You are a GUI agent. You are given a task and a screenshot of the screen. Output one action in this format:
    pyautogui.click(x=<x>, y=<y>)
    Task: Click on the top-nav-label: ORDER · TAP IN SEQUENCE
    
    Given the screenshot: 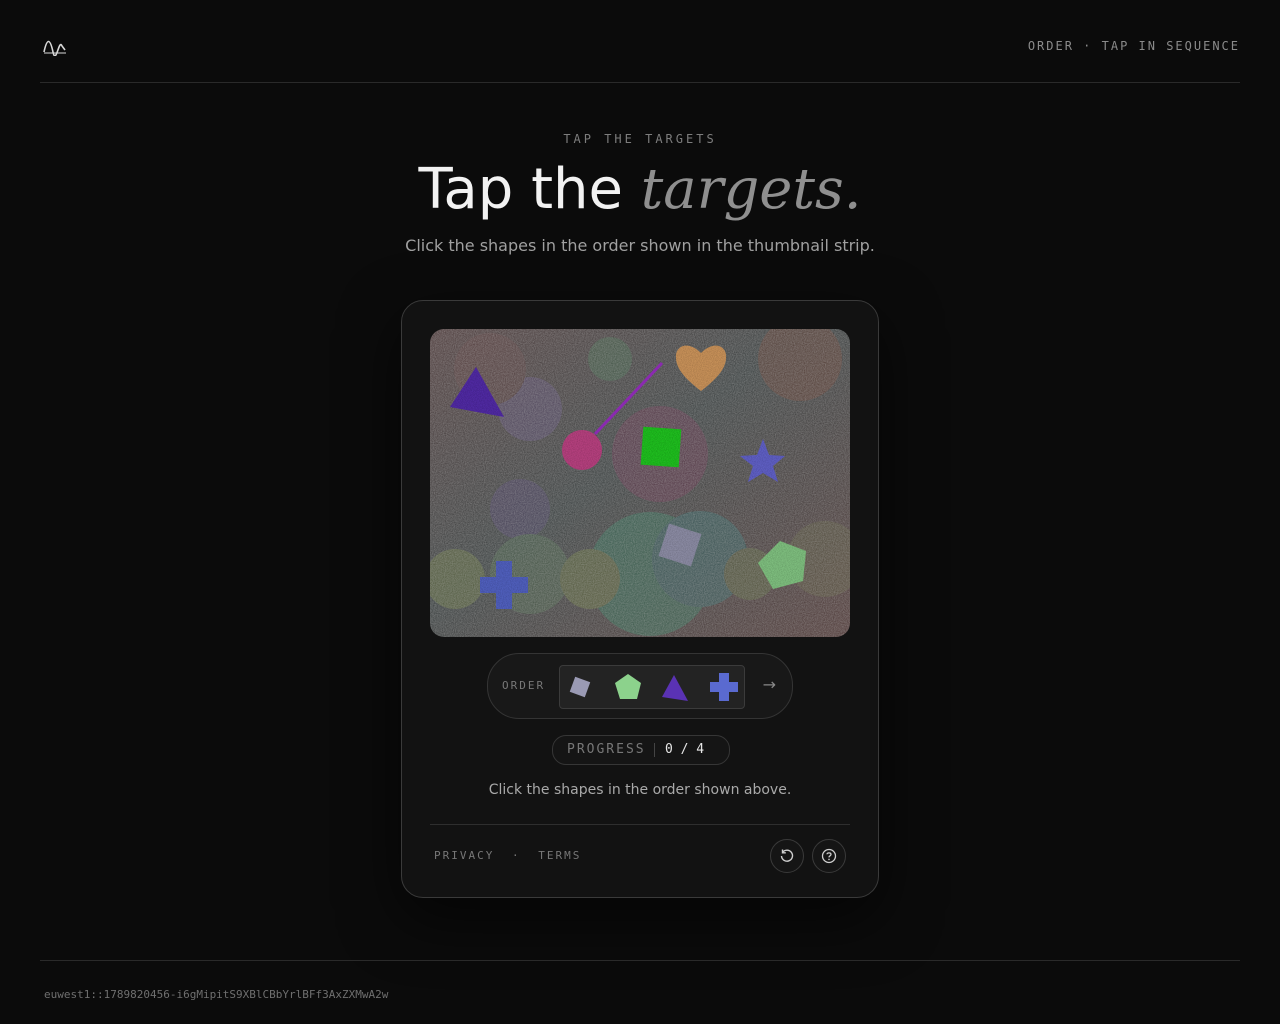 What is the action you would take?
    pyautogui.click(x=1133, y=46)
    